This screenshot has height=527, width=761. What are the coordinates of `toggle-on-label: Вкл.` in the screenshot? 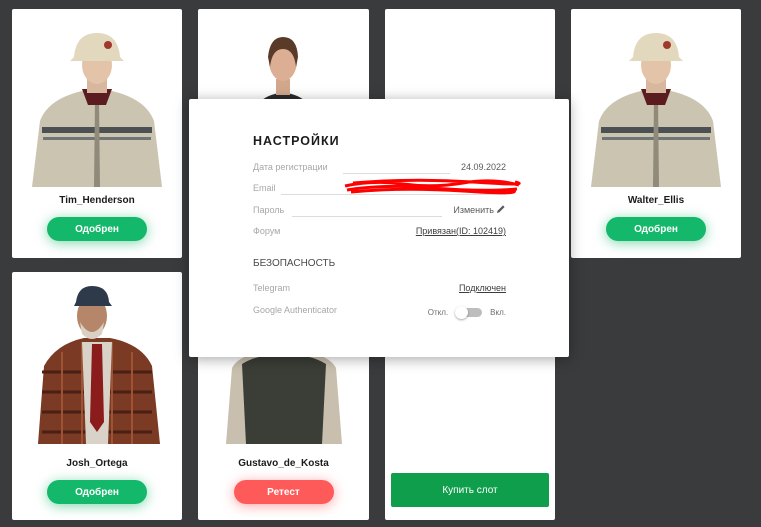 It's located at (498, 312).